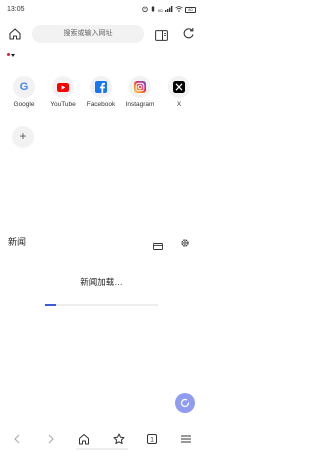 The height and width of the screenshot is (452, 320). Describe the element at coordinates (13, 55) in the screenshot. I see `chevron-down-icon` at that location.